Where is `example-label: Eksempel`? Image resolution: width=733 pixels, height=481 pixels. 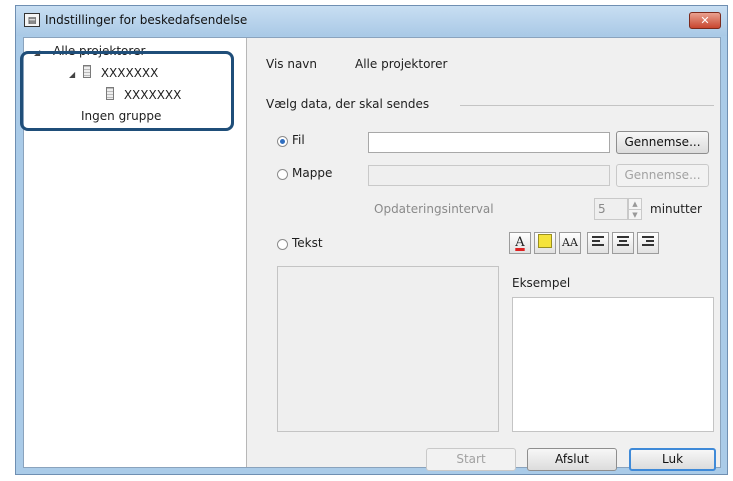
example-label: Eksempel is located at coordinates (541, 283).